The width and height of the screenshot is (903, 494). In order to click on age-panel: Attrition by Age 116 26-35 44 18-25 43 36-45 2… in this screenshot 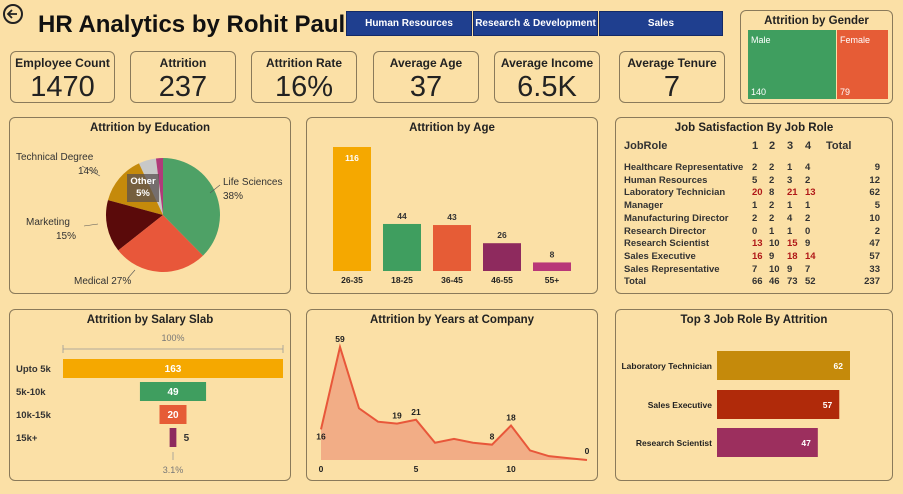, I will do `click(452, 205)`.